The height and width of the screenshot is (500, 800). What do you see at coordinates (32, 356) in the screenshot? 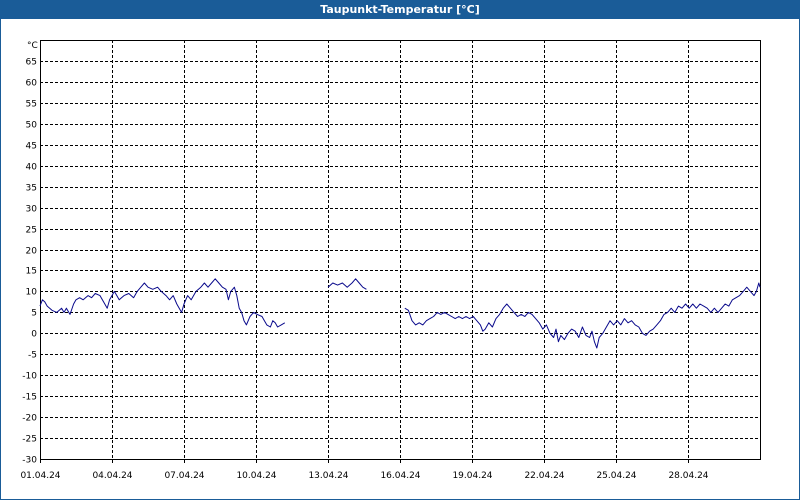
I see `y-tick-label: -5` at bounding box center [32, 356].